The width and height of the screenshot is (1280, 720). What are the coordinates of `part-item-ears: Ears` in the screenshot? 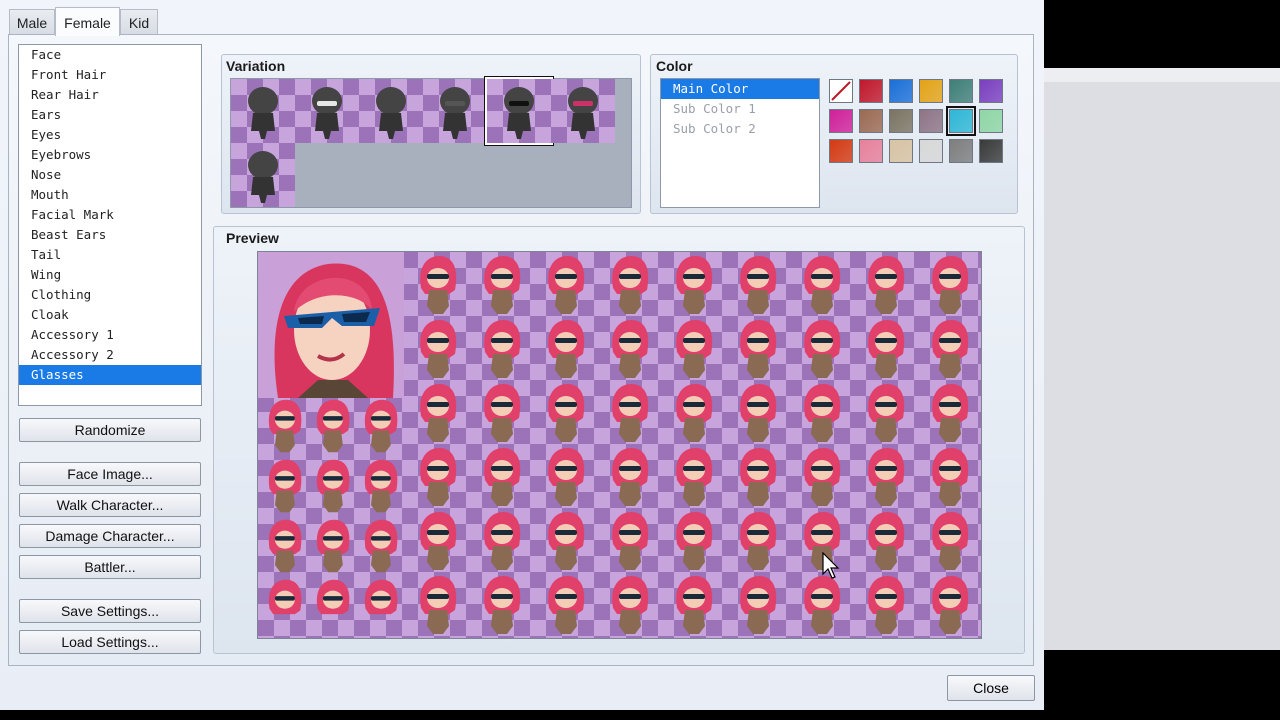 It's located at (110, 115).